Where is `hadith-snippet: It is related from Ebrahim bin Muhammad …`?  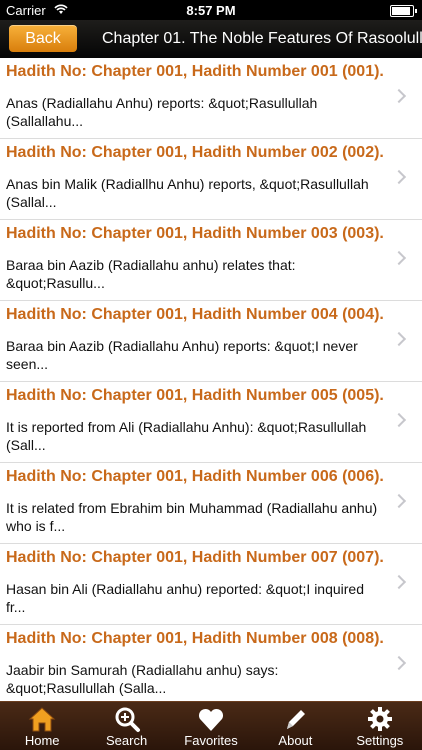 hadith-snippet: It is related from Ebrahim bin Muhammad … is located at coordinates (192, 517).